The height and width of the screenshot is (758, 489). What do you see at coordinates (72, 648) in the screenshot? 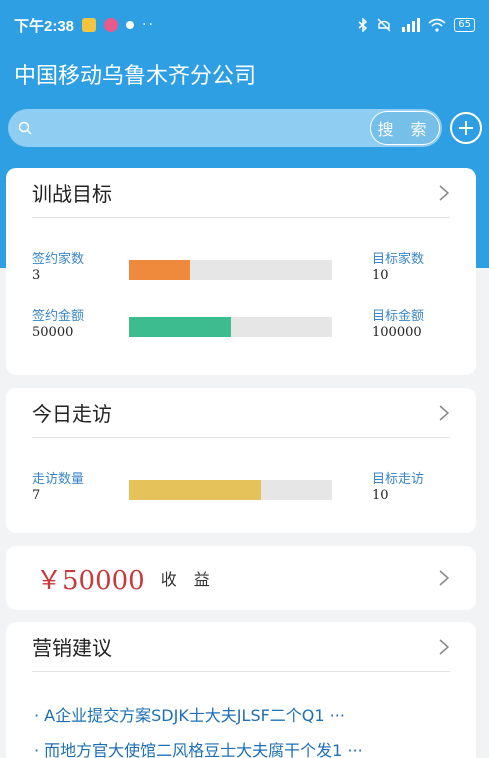
I see `card-title: 营销建议` at bounding box center [72, 648].